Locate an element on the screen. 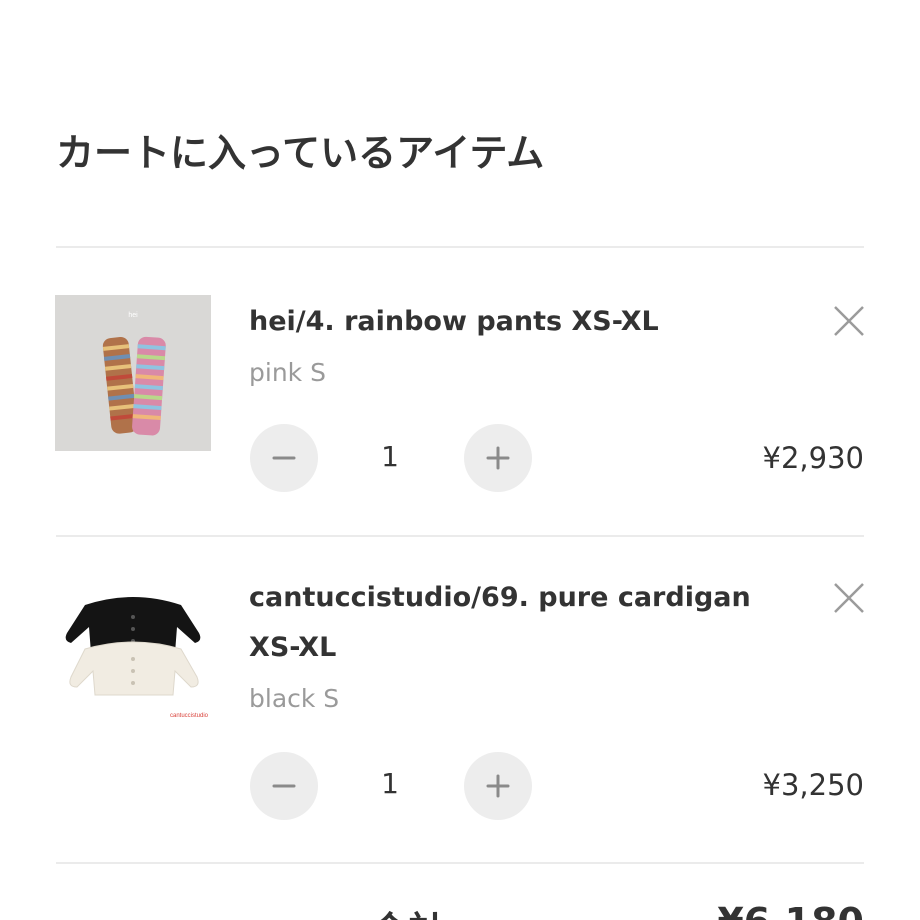 The width and height of the screenshot is (920, 920). product-variant: black S is located at coordinates (294, 698).